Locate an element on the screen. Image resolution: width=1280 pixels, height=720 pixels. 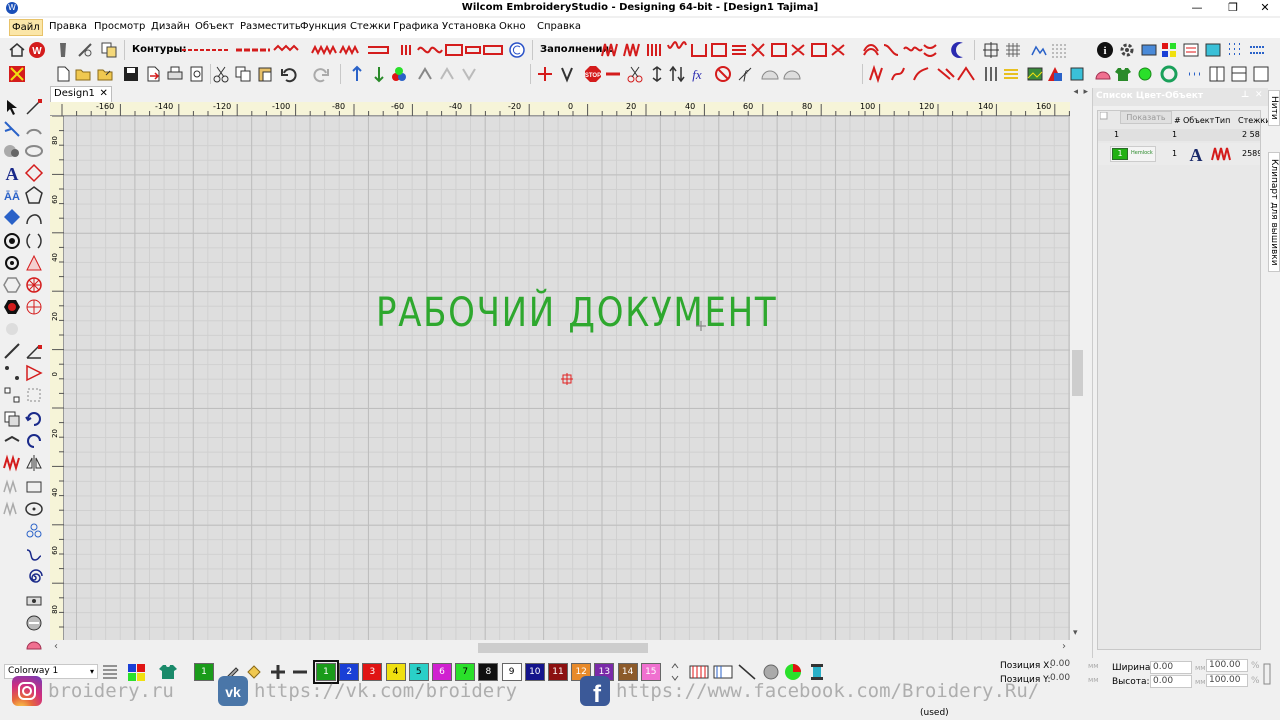
layout-icon is located at coordinates (1239, 74).